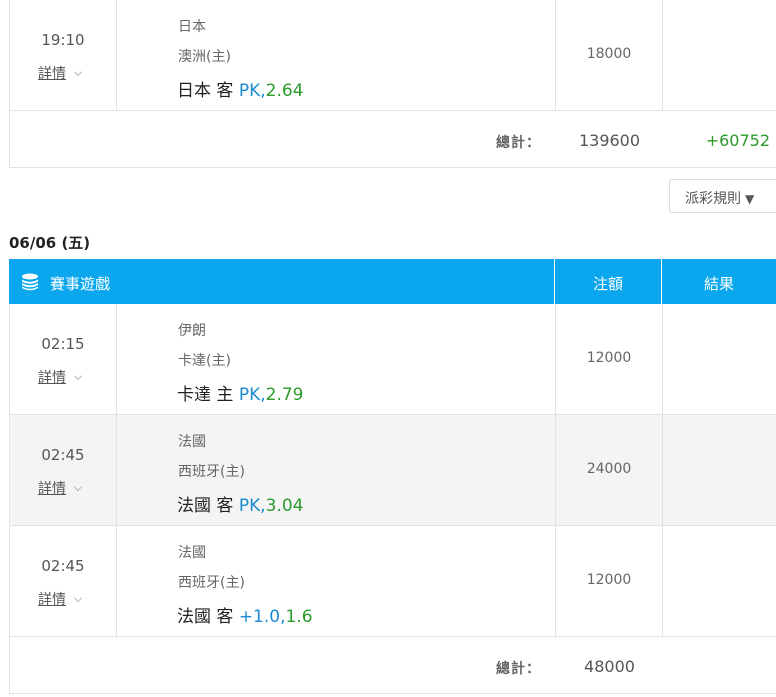 Image resolution: width=776 pixels, height=697 pixels. Describe the element at coordinates (713, 199) in the screenshot. I see `payout-rules-label: 派彩規則` at that location.